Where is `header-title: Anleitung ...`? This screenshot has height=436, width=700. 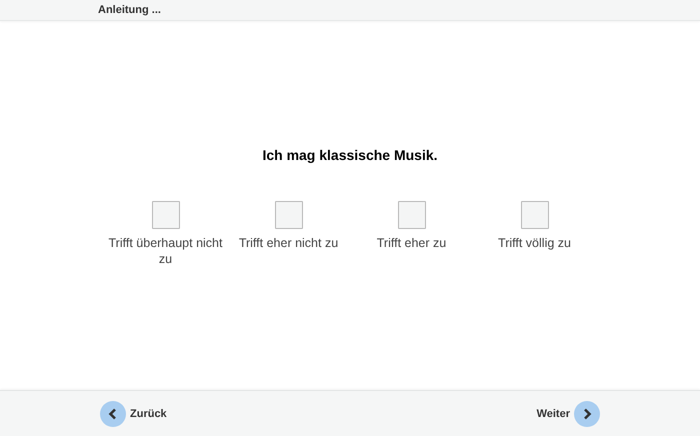 header-title: Anleitung ... is located at coordinates (129, 10).